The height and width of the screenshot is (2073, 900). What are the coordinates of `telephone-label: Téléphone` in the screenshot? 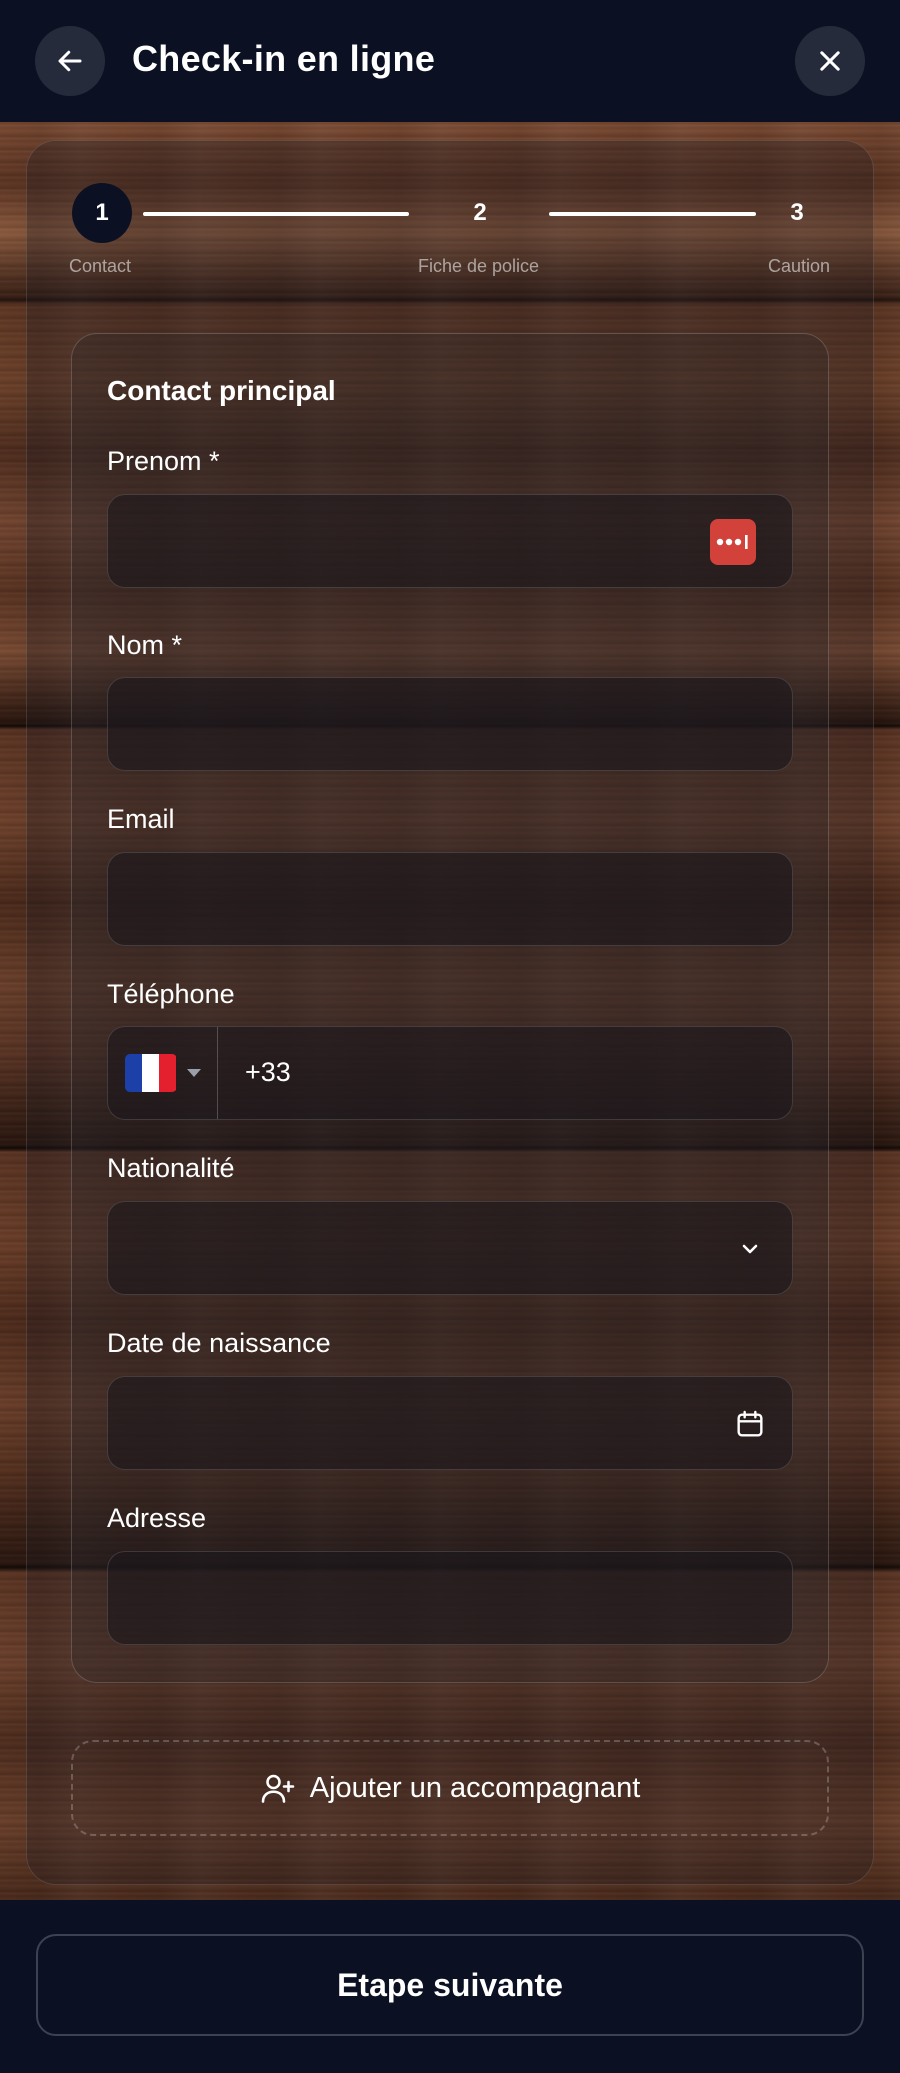 It's located at (171, 994).